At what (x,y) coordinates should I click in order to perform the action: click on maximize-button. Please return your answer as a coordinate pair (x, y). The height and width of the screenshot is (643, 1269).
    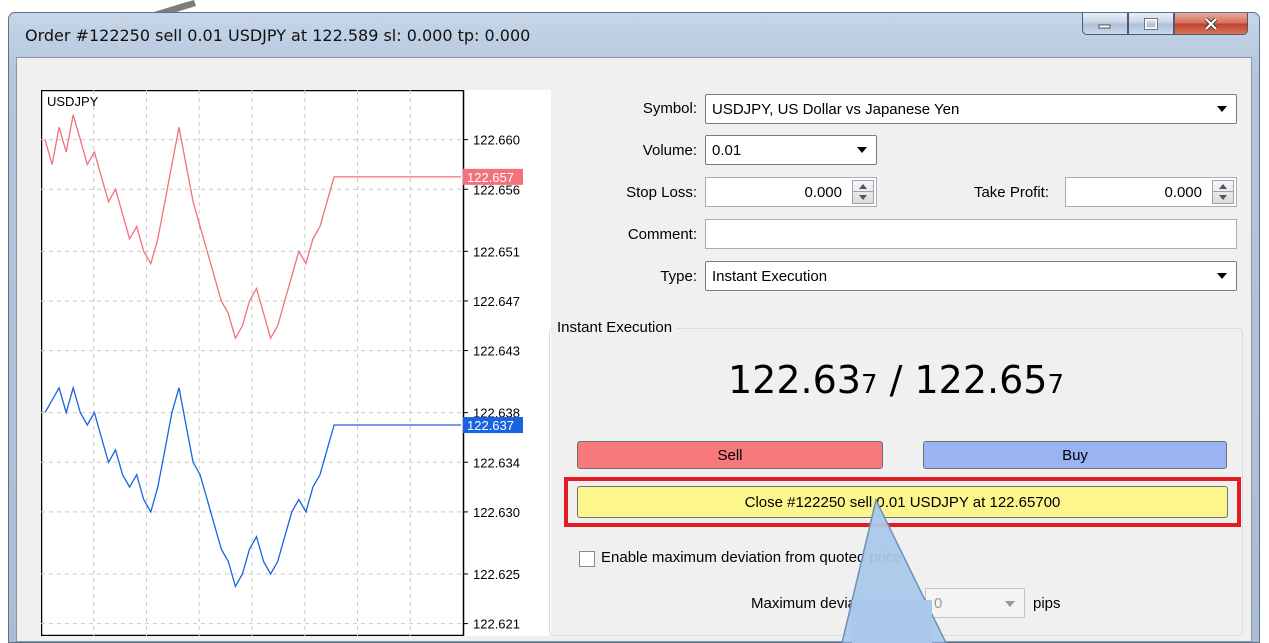
    Looking at the image, I should click on (1151, 24).